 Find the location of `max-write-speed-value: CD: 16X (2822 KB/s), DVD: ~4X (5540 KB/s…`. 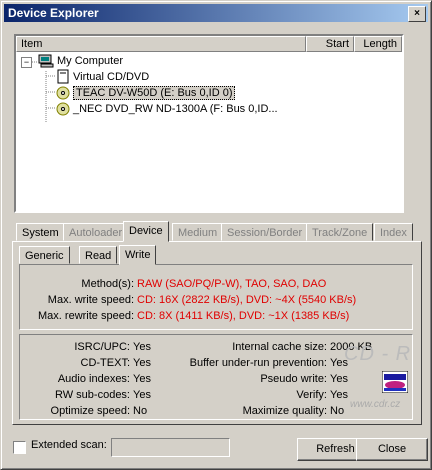

max-write-speed-value: CD: 16X (2822 KB/s), DVD: ~4X (5540 KB/s… is located at coordinates (247, 300).